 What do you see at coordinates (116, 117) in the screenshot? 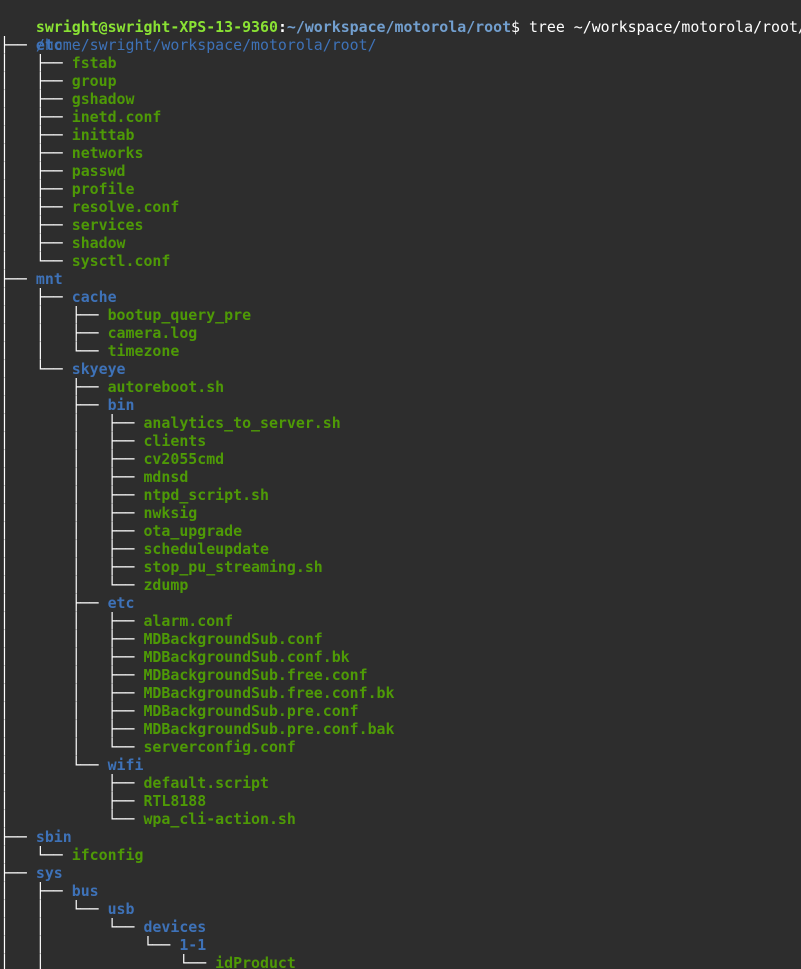
I see `file-name: inetd.conf` at bounding box center [116, 117].